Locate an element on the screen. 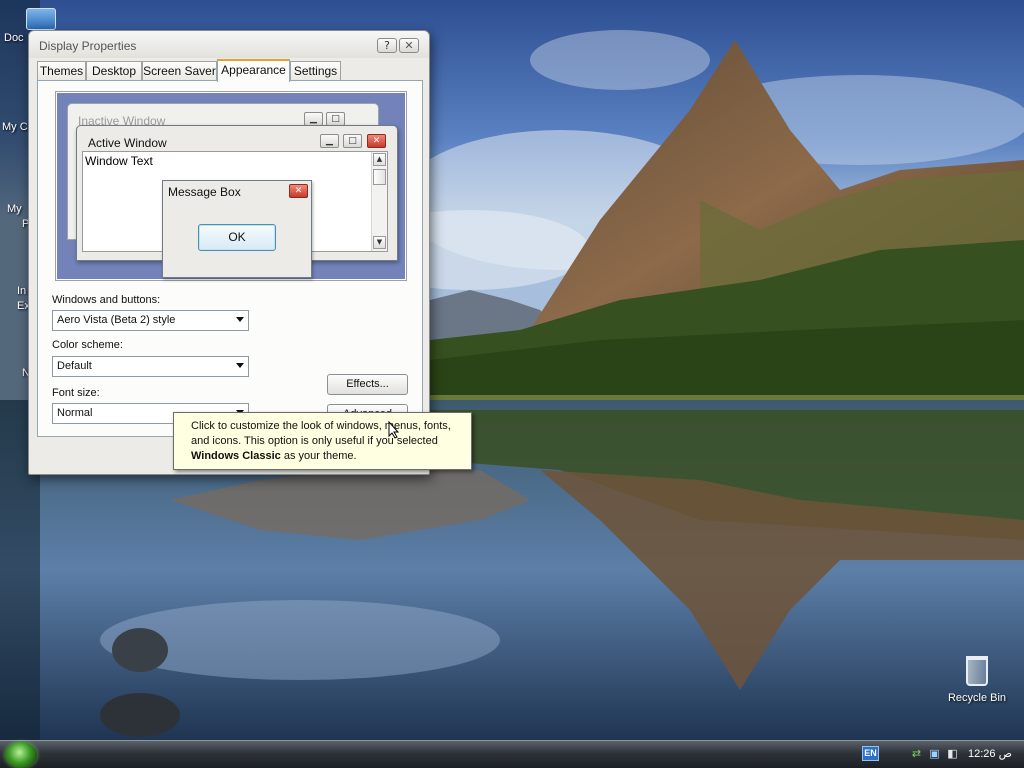 This screenshot has width=1024, height=768. desktop-icon-internet-explorer-label: In is located at coordinates (21, 291).